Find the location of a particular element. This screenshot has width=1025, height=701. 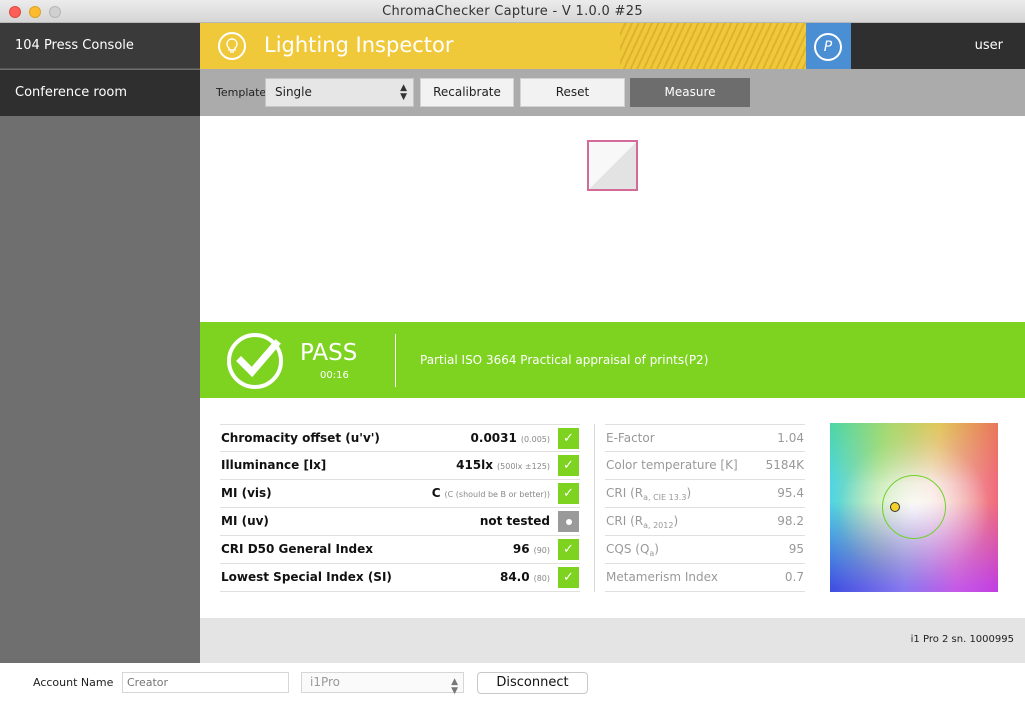

measurement-point is located at coordinates (895, 507).